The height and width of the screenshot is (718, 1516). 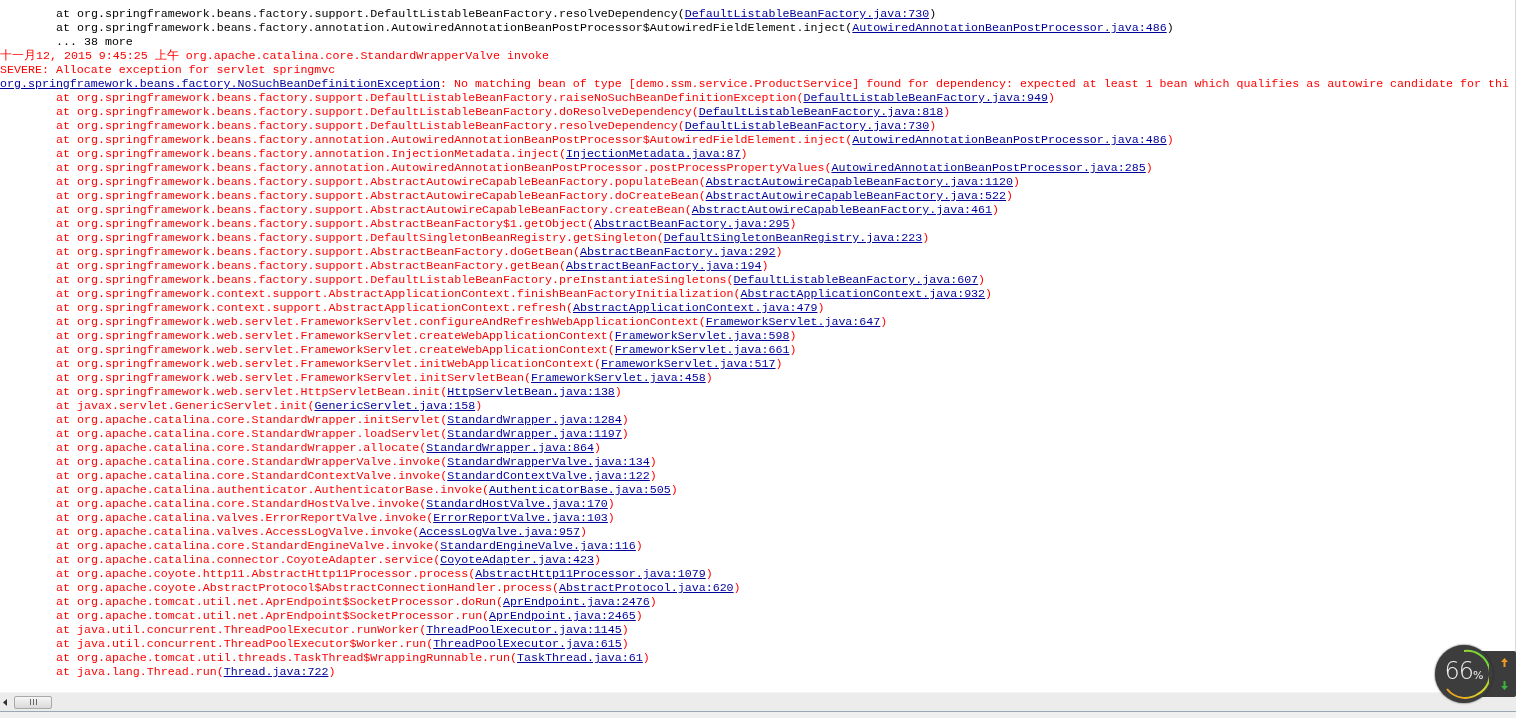 I want to click on stack-trace-line: at org.springframework.web.servlet.FrameworkServlet.configureAndRefreshWebApplicationContext(FrameworkServlet.java:647), so click(x=472, y=321).